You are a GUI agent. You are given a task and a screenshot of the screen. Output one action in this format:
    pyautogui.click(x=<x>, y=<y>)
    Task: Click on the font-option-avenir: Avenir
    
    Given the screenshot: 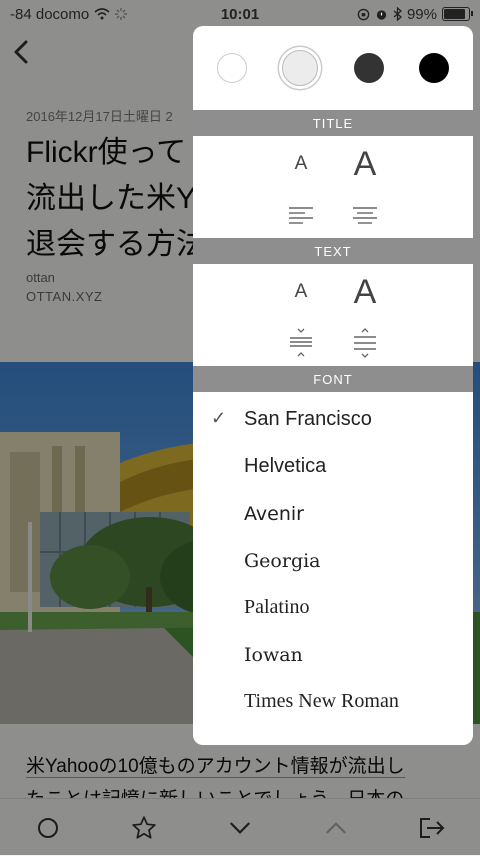 What is the action you would take?
    pyautogui.click(x=333, y=513)
    